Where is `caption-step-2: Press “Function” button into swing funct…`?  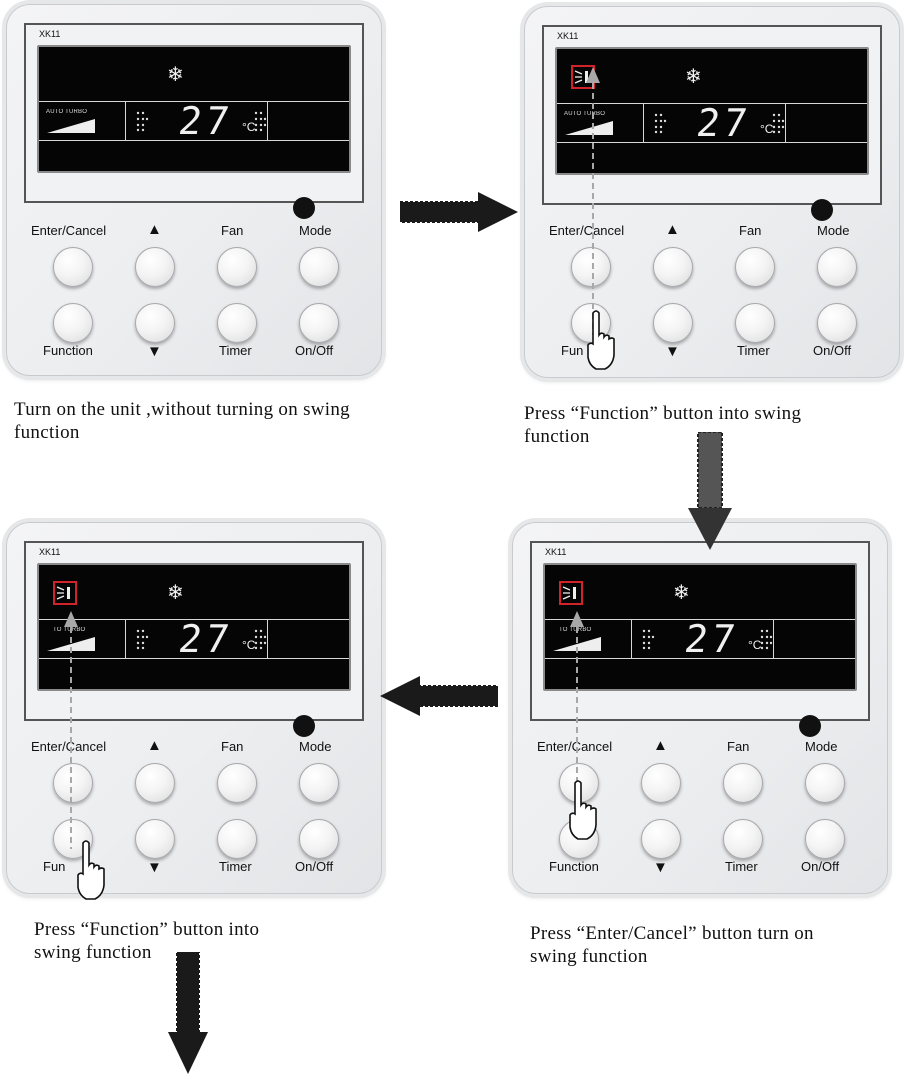 caption-step-2: Press “Function” button into swing funct… is located at coordinates (663, 425).